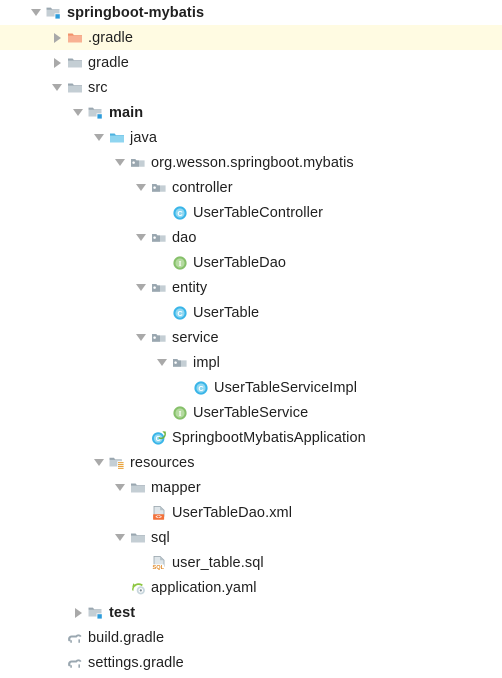  What do you see at coordinates (251, 462) in the screenshot?
I see `tree-row: resources` at bounding box center [251, 462].